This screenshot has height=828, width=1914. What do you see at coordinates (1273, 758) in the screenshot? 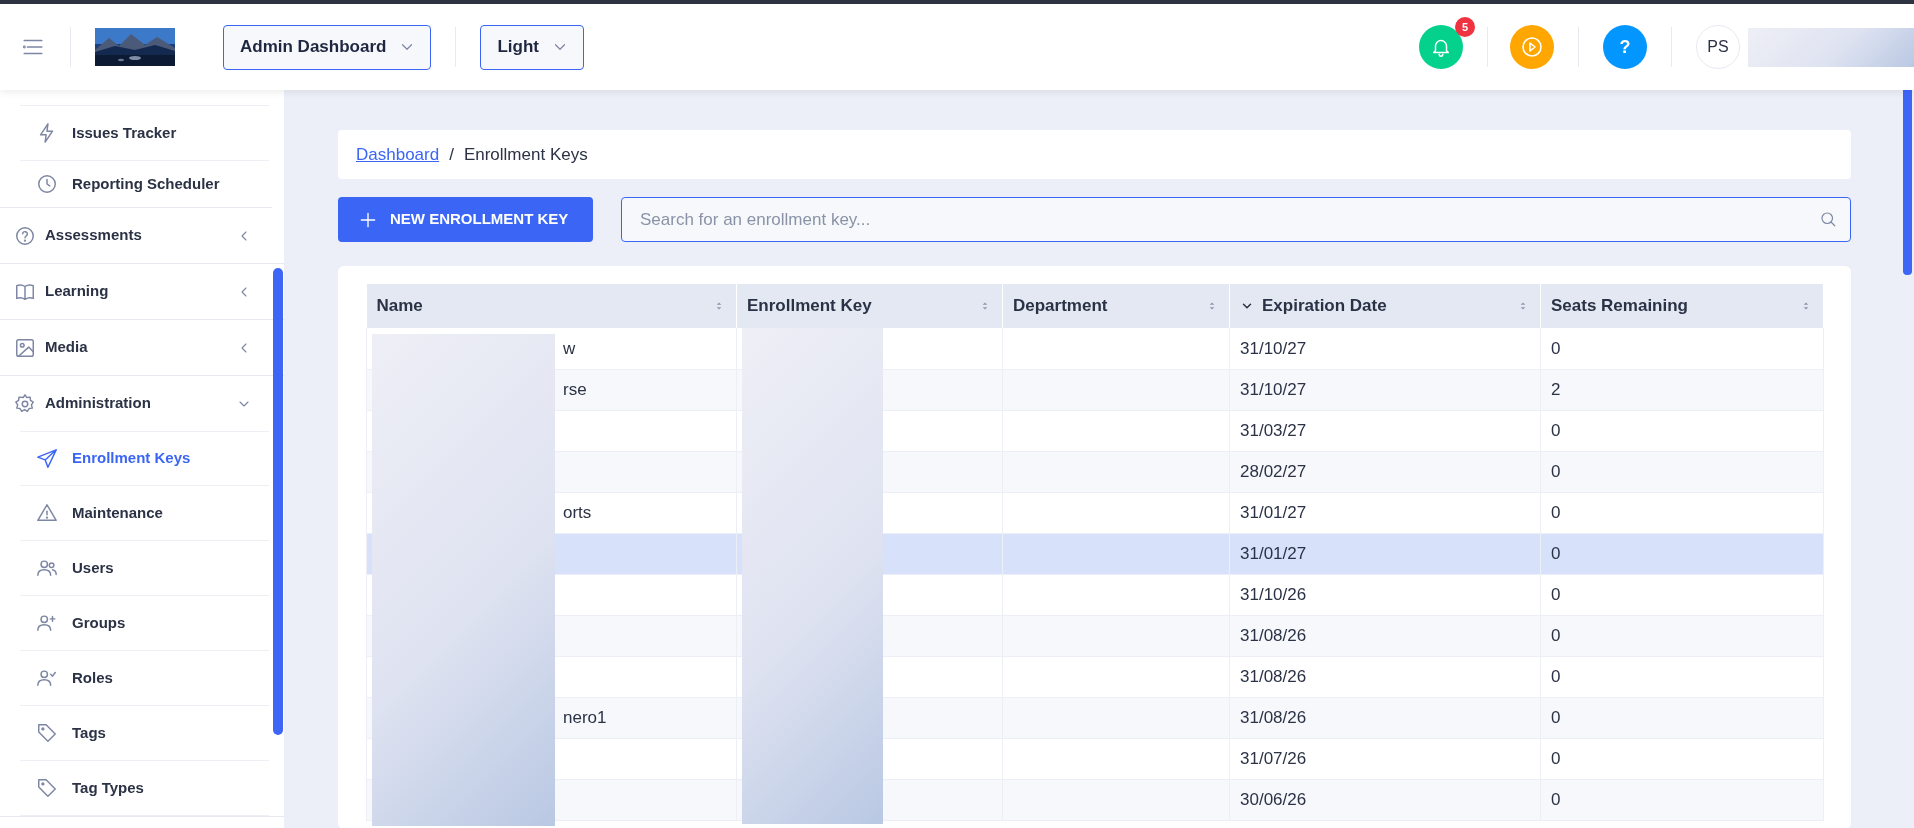
I see `table-cell: 31/07/26` at bounding box center [1273, 758].